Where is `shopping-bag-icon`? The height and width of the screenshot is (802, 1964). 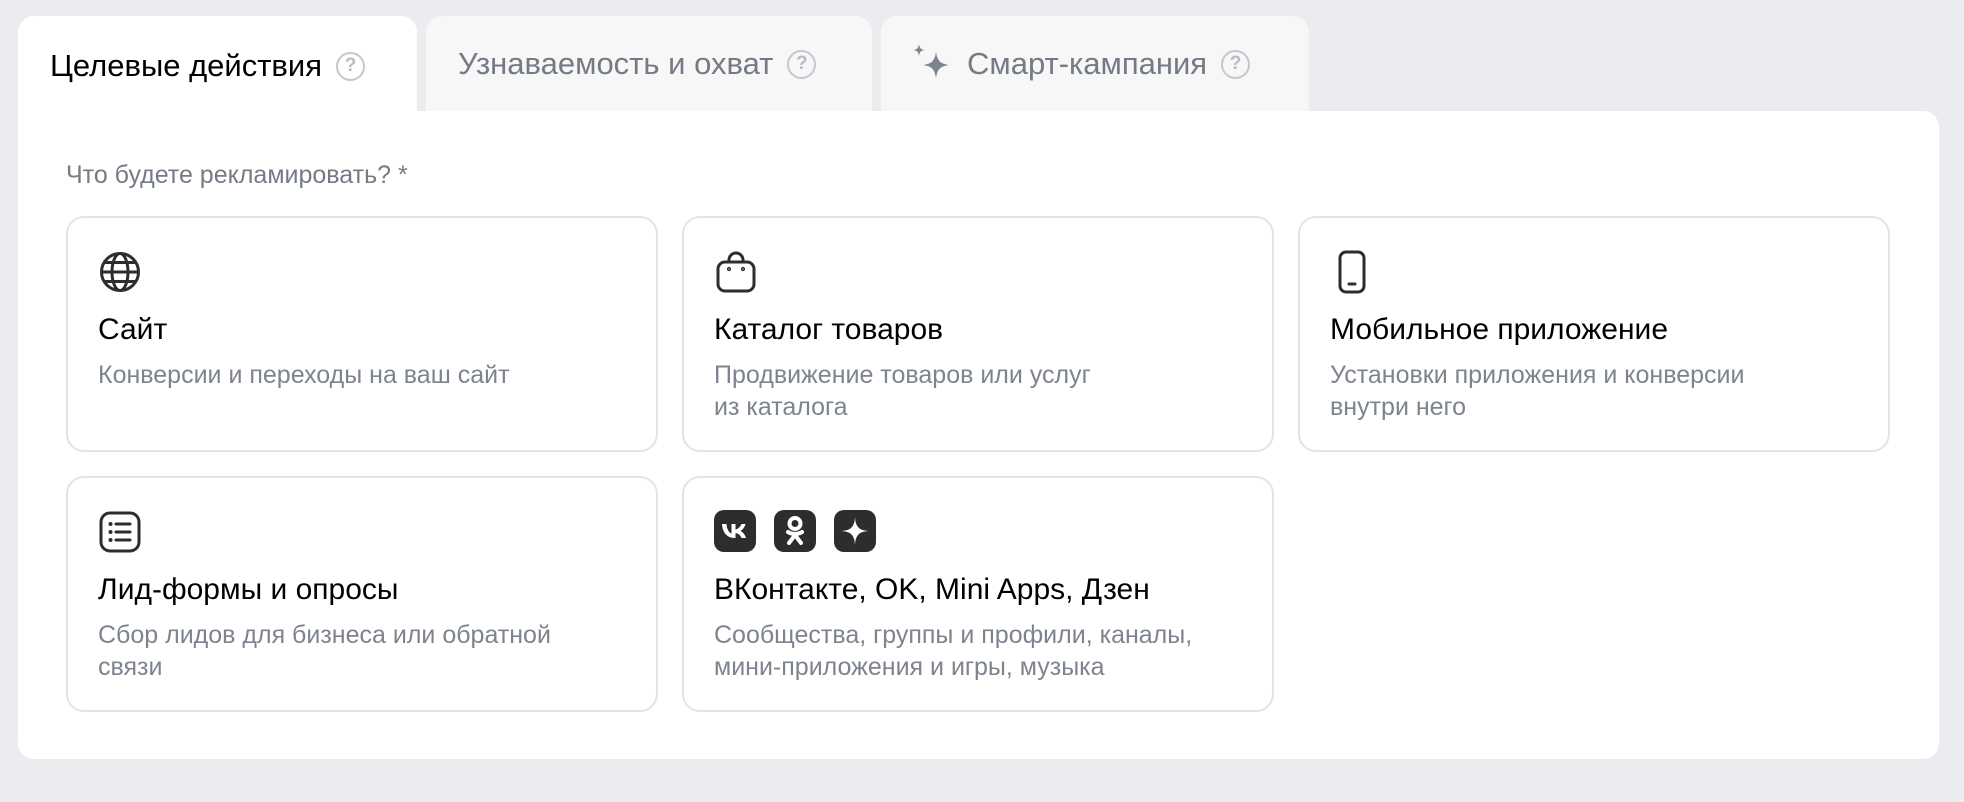 shopping-bag-icon is located at coordinates (736, 272).